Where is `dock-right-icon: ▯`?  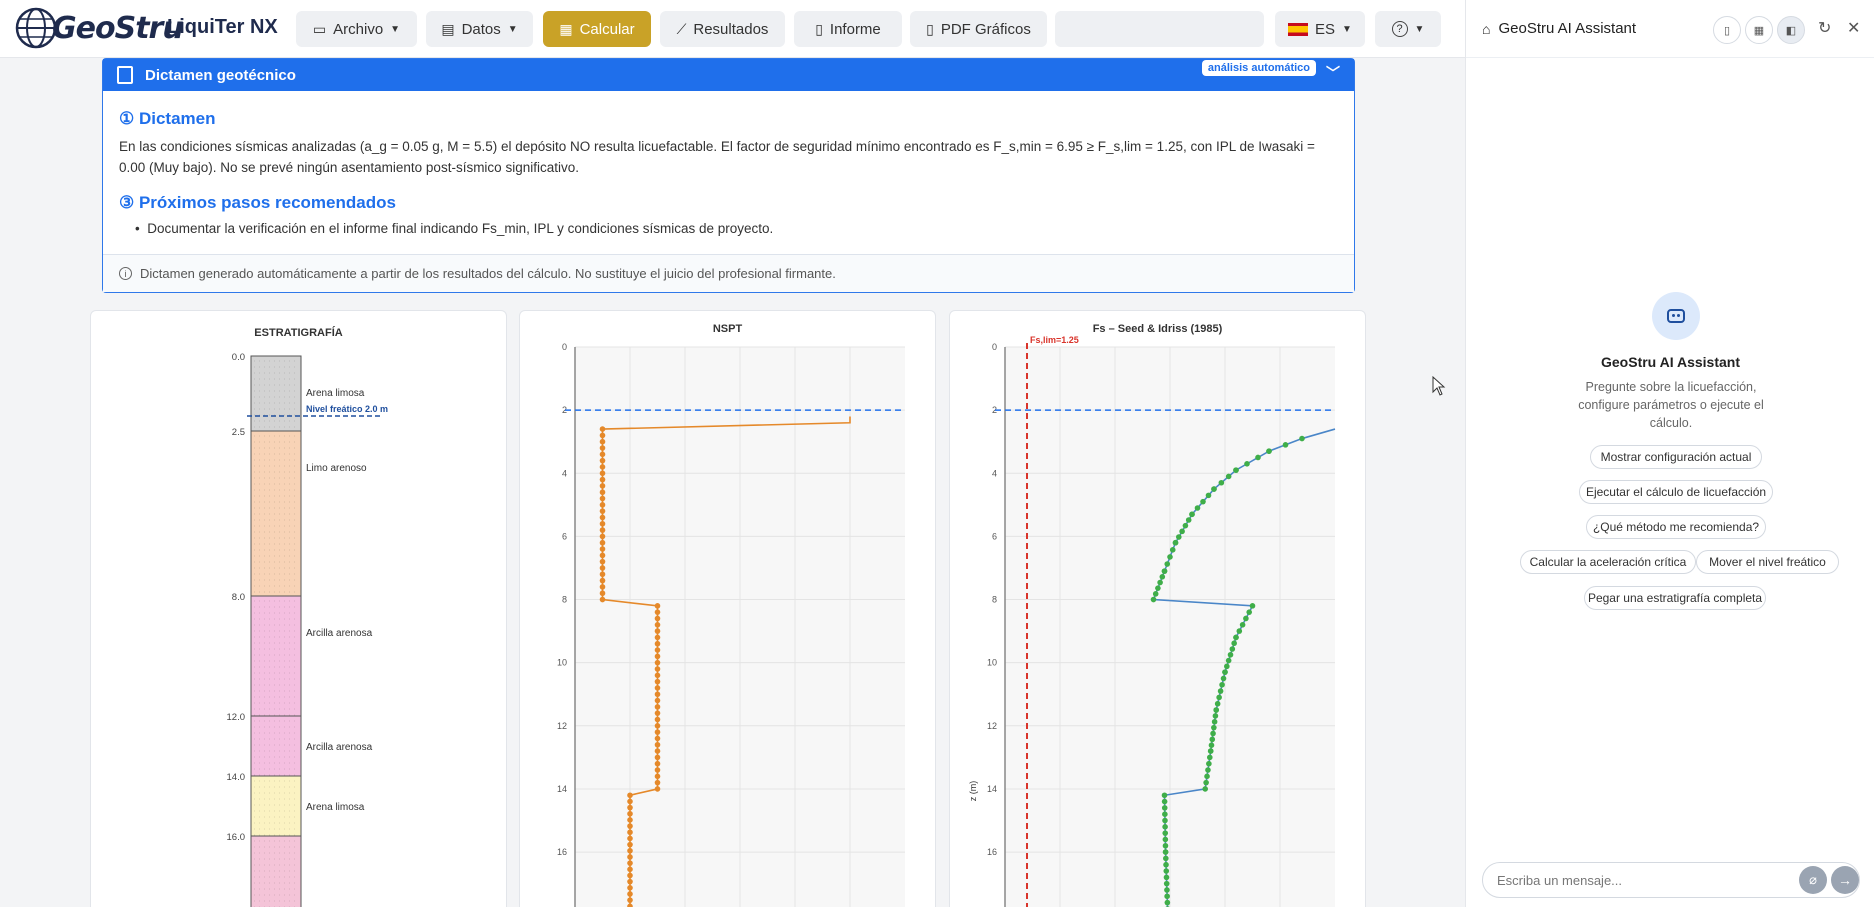 dock-right-icon: ▯ is located at coordinates (1727, 30).